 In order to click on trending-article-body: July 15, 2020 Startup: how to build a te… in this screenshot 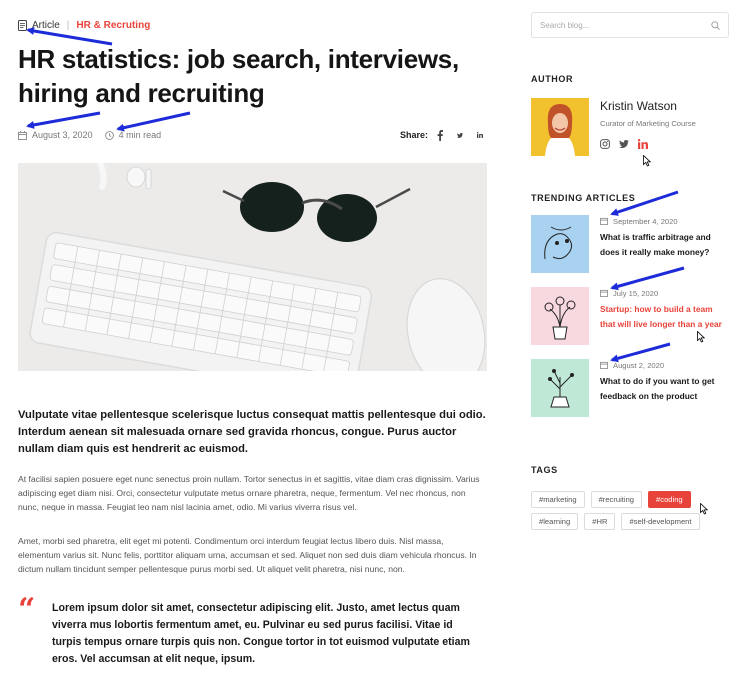, I will do `click(664, 316)`.